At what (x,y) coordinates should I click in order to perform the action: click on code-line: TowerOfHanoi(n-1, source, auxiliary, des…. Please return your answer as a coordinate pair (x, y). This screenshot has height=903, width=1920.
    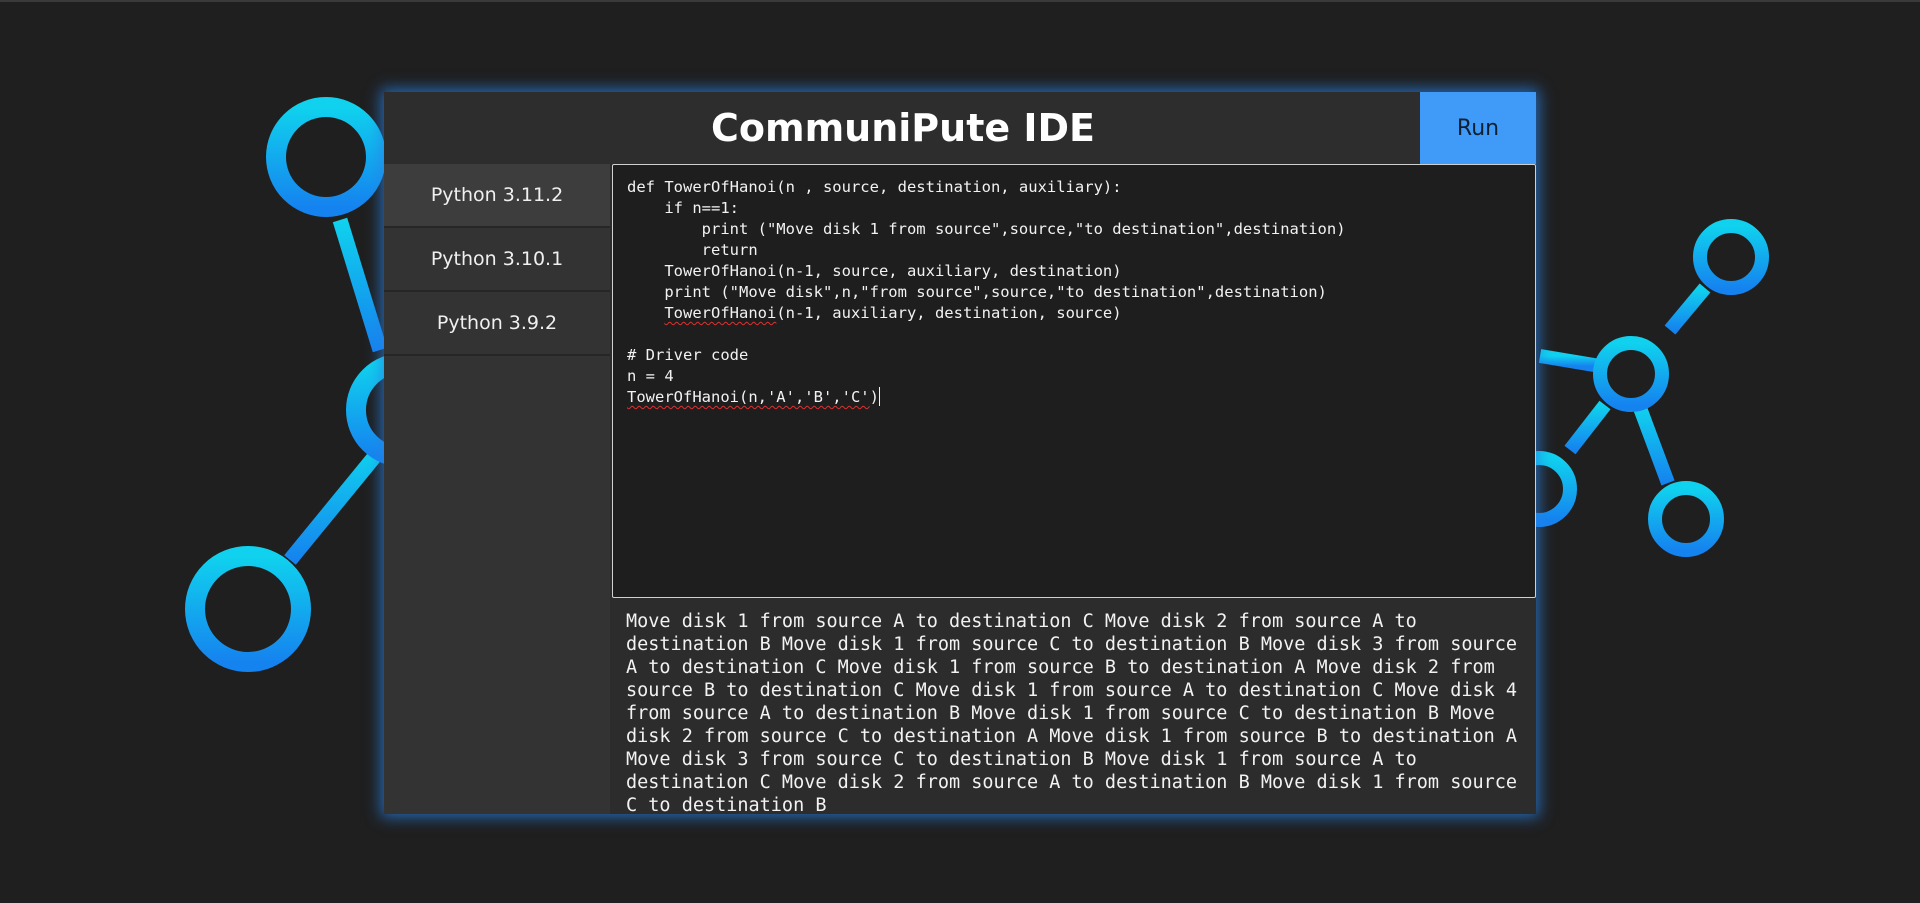
    Looking at the image, I should click on (874, 271).